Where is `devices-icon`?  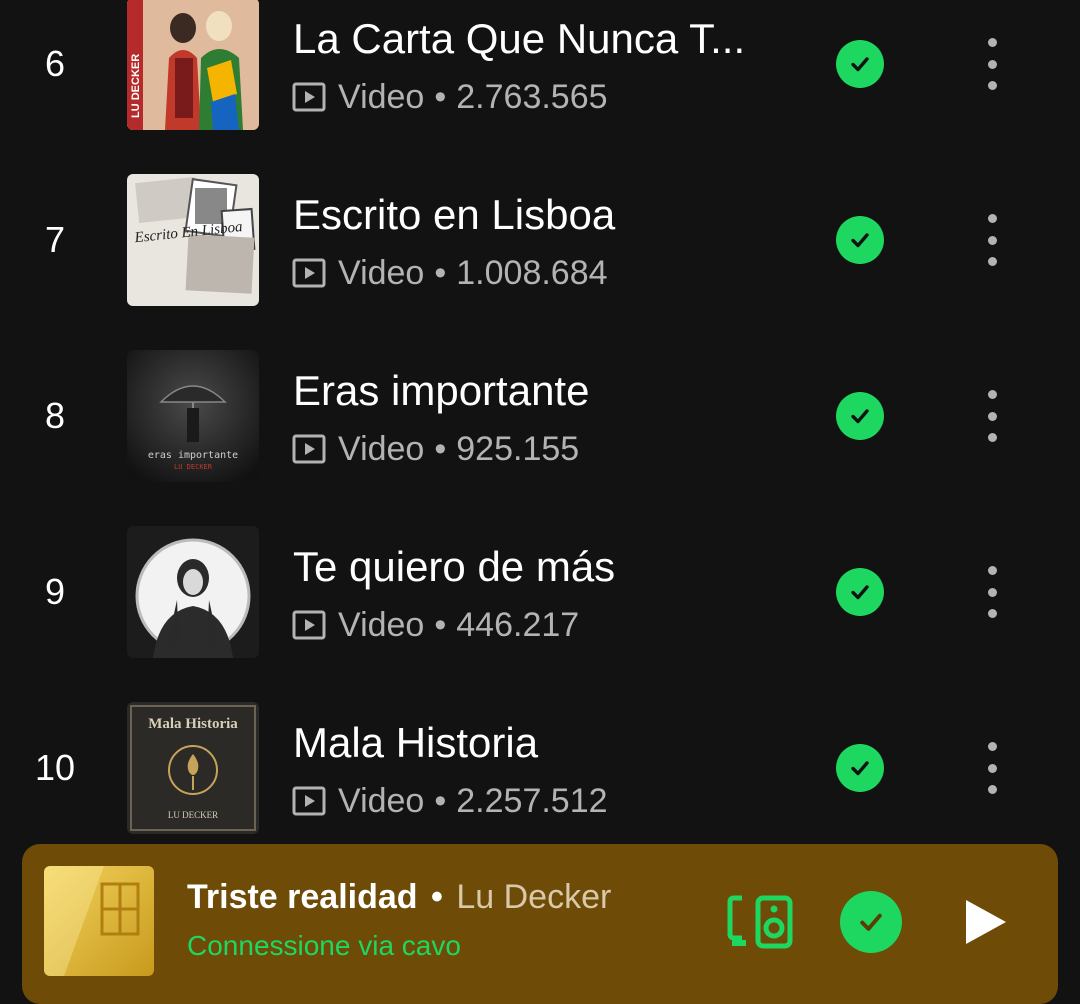
devices-icon is located at coordinates (760, 922).